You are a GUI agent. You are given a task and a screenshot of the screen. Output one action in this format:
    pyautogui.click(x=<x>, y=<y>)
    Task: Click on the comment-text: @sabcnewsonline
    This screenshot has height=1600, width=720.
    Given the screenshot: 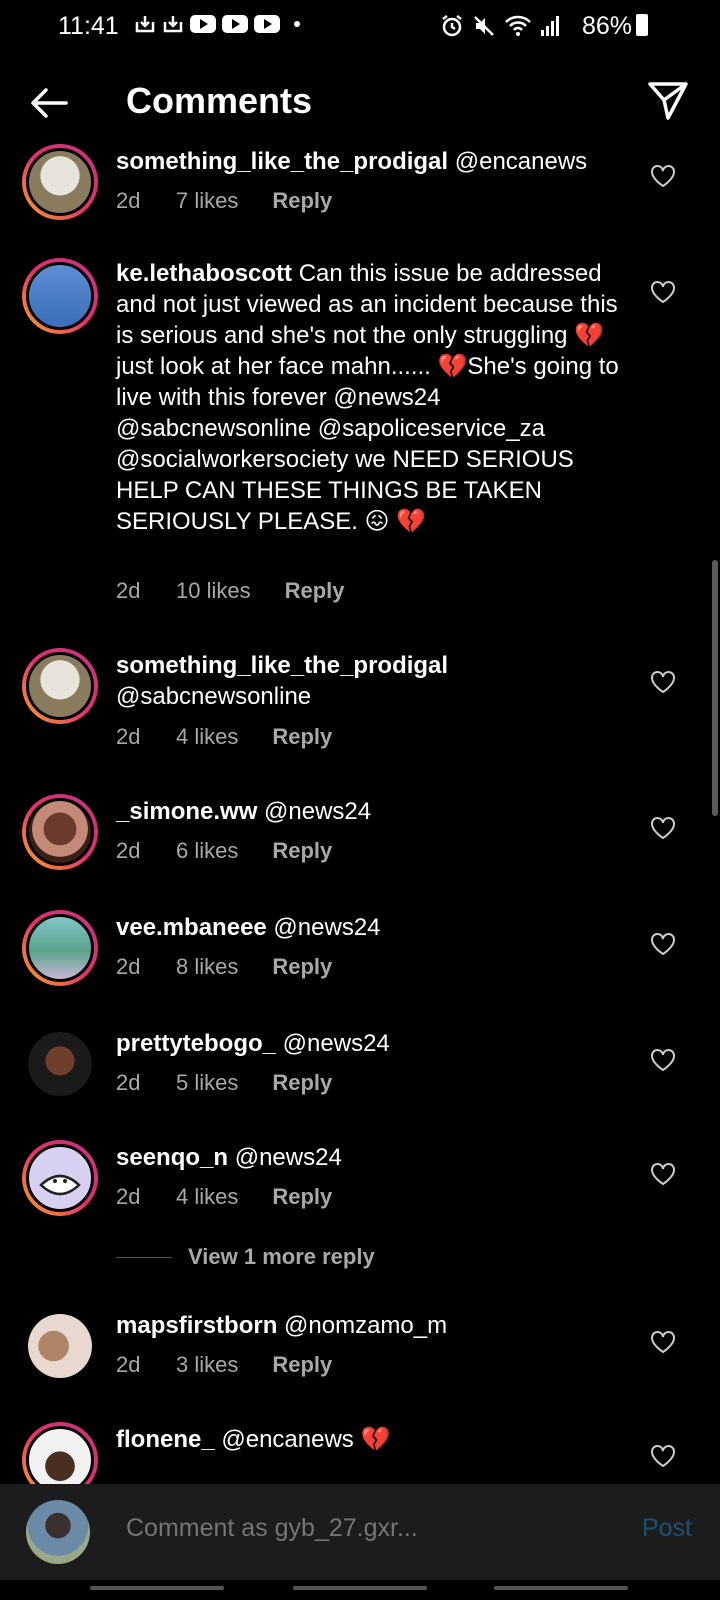 What is the action you would take?
    pyautogui.click(x=214, y=696)
    